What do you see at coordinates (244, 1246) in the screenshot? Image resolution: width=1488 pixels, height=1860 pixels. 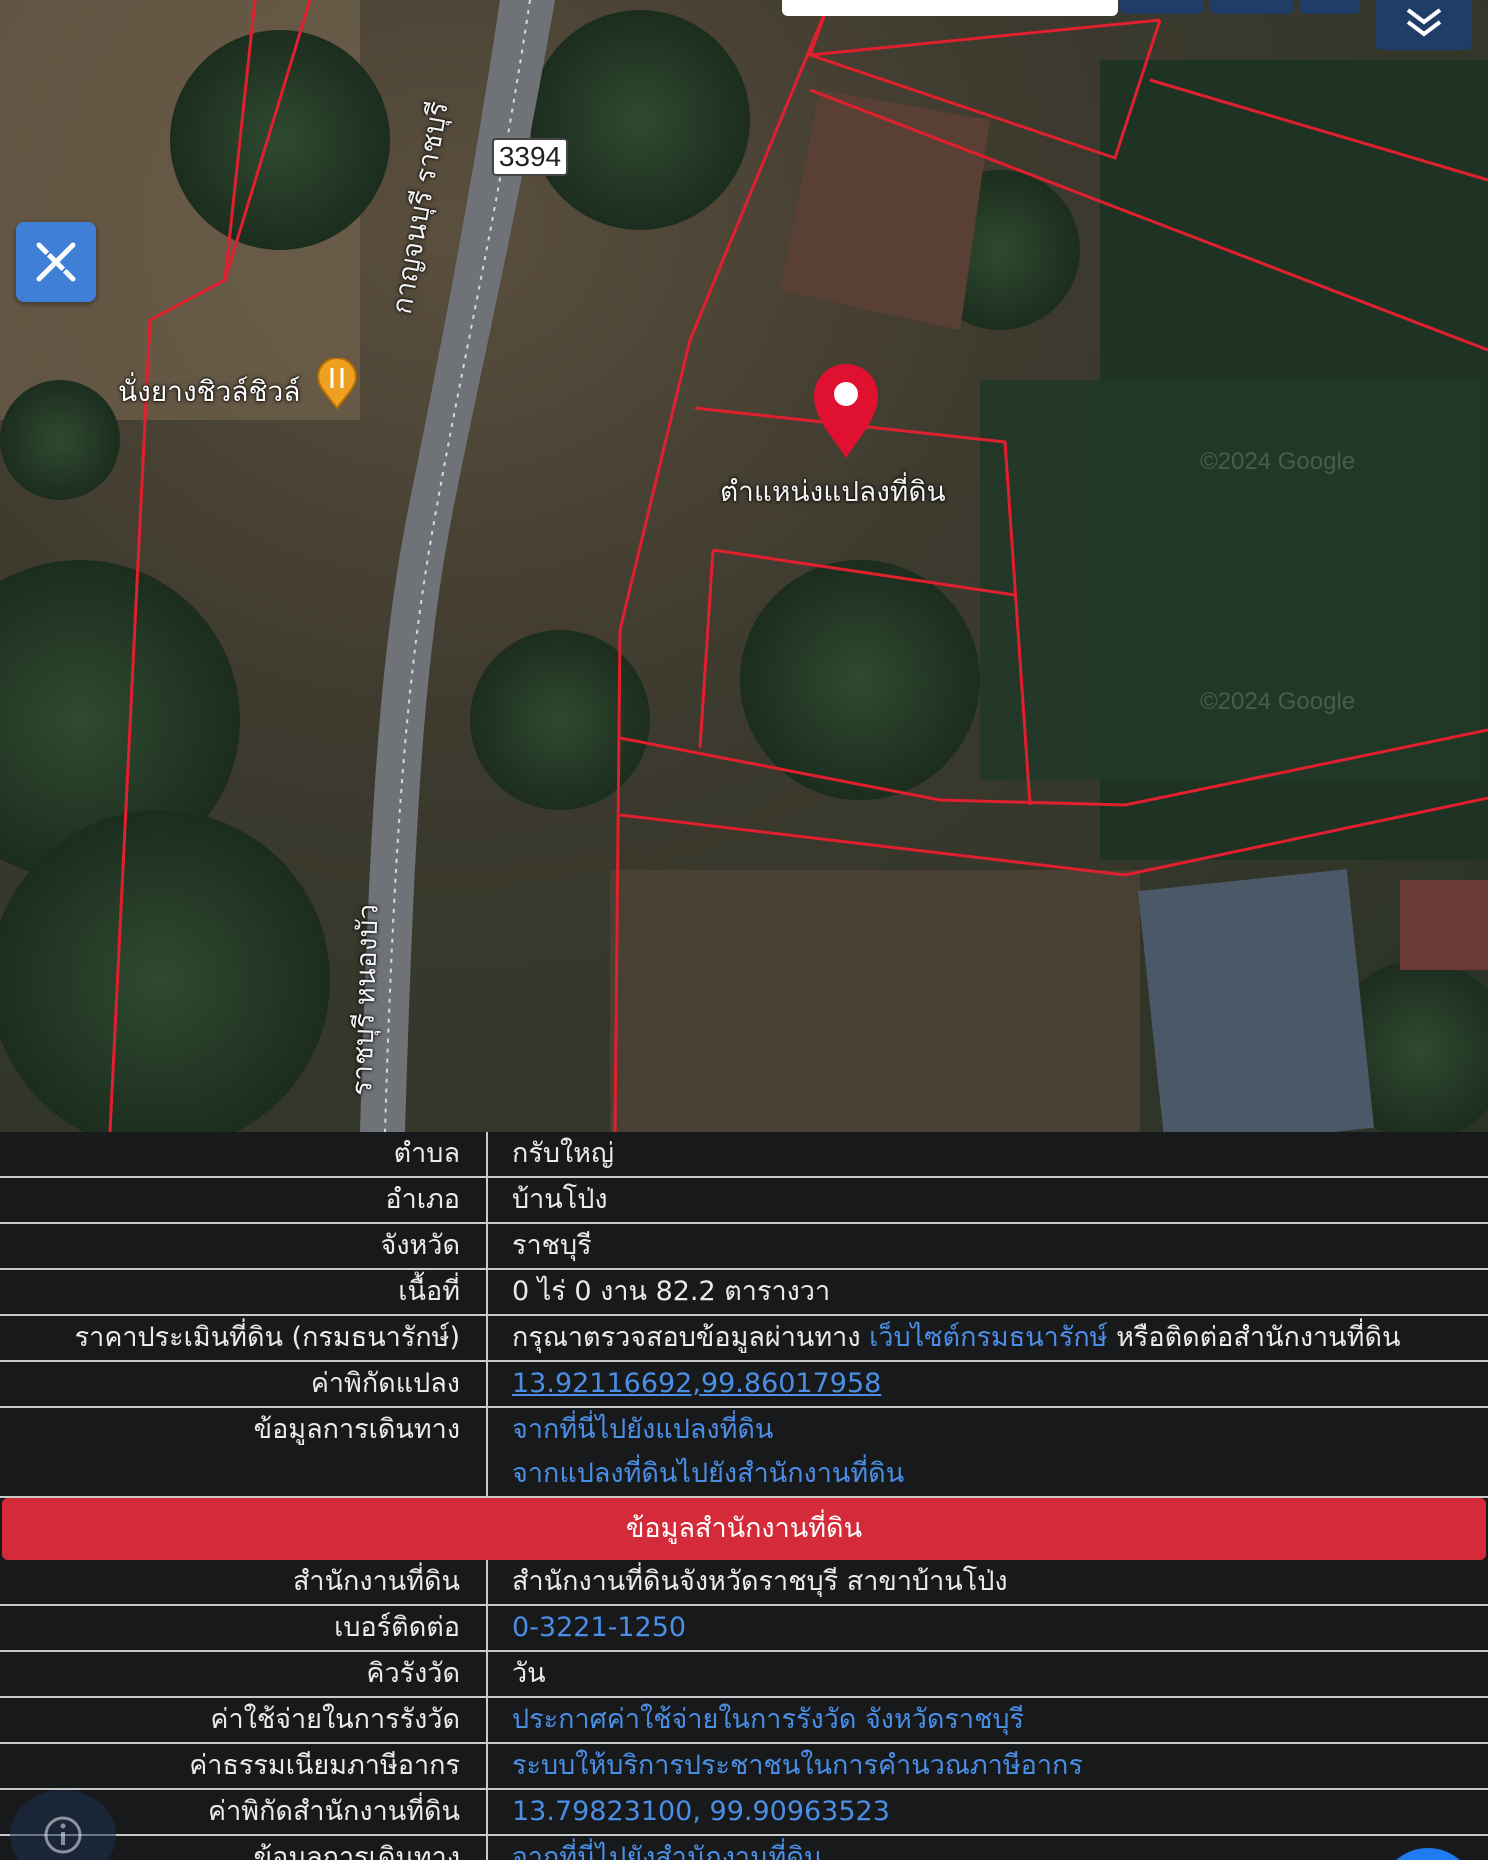 I see `info-key: จังหวัด` at bounding box center [244, 1246].